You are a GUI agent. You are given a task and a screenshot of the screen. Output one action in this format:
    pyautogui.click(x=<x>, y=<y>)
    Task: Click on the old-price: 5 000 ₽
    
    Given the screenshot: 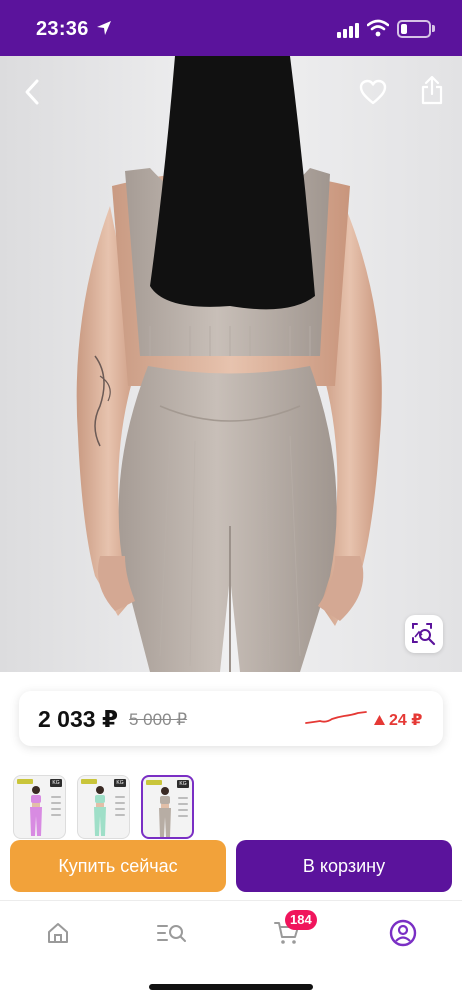 What is the action you would take?
    pyautogui.click(x=158, y=719)
    